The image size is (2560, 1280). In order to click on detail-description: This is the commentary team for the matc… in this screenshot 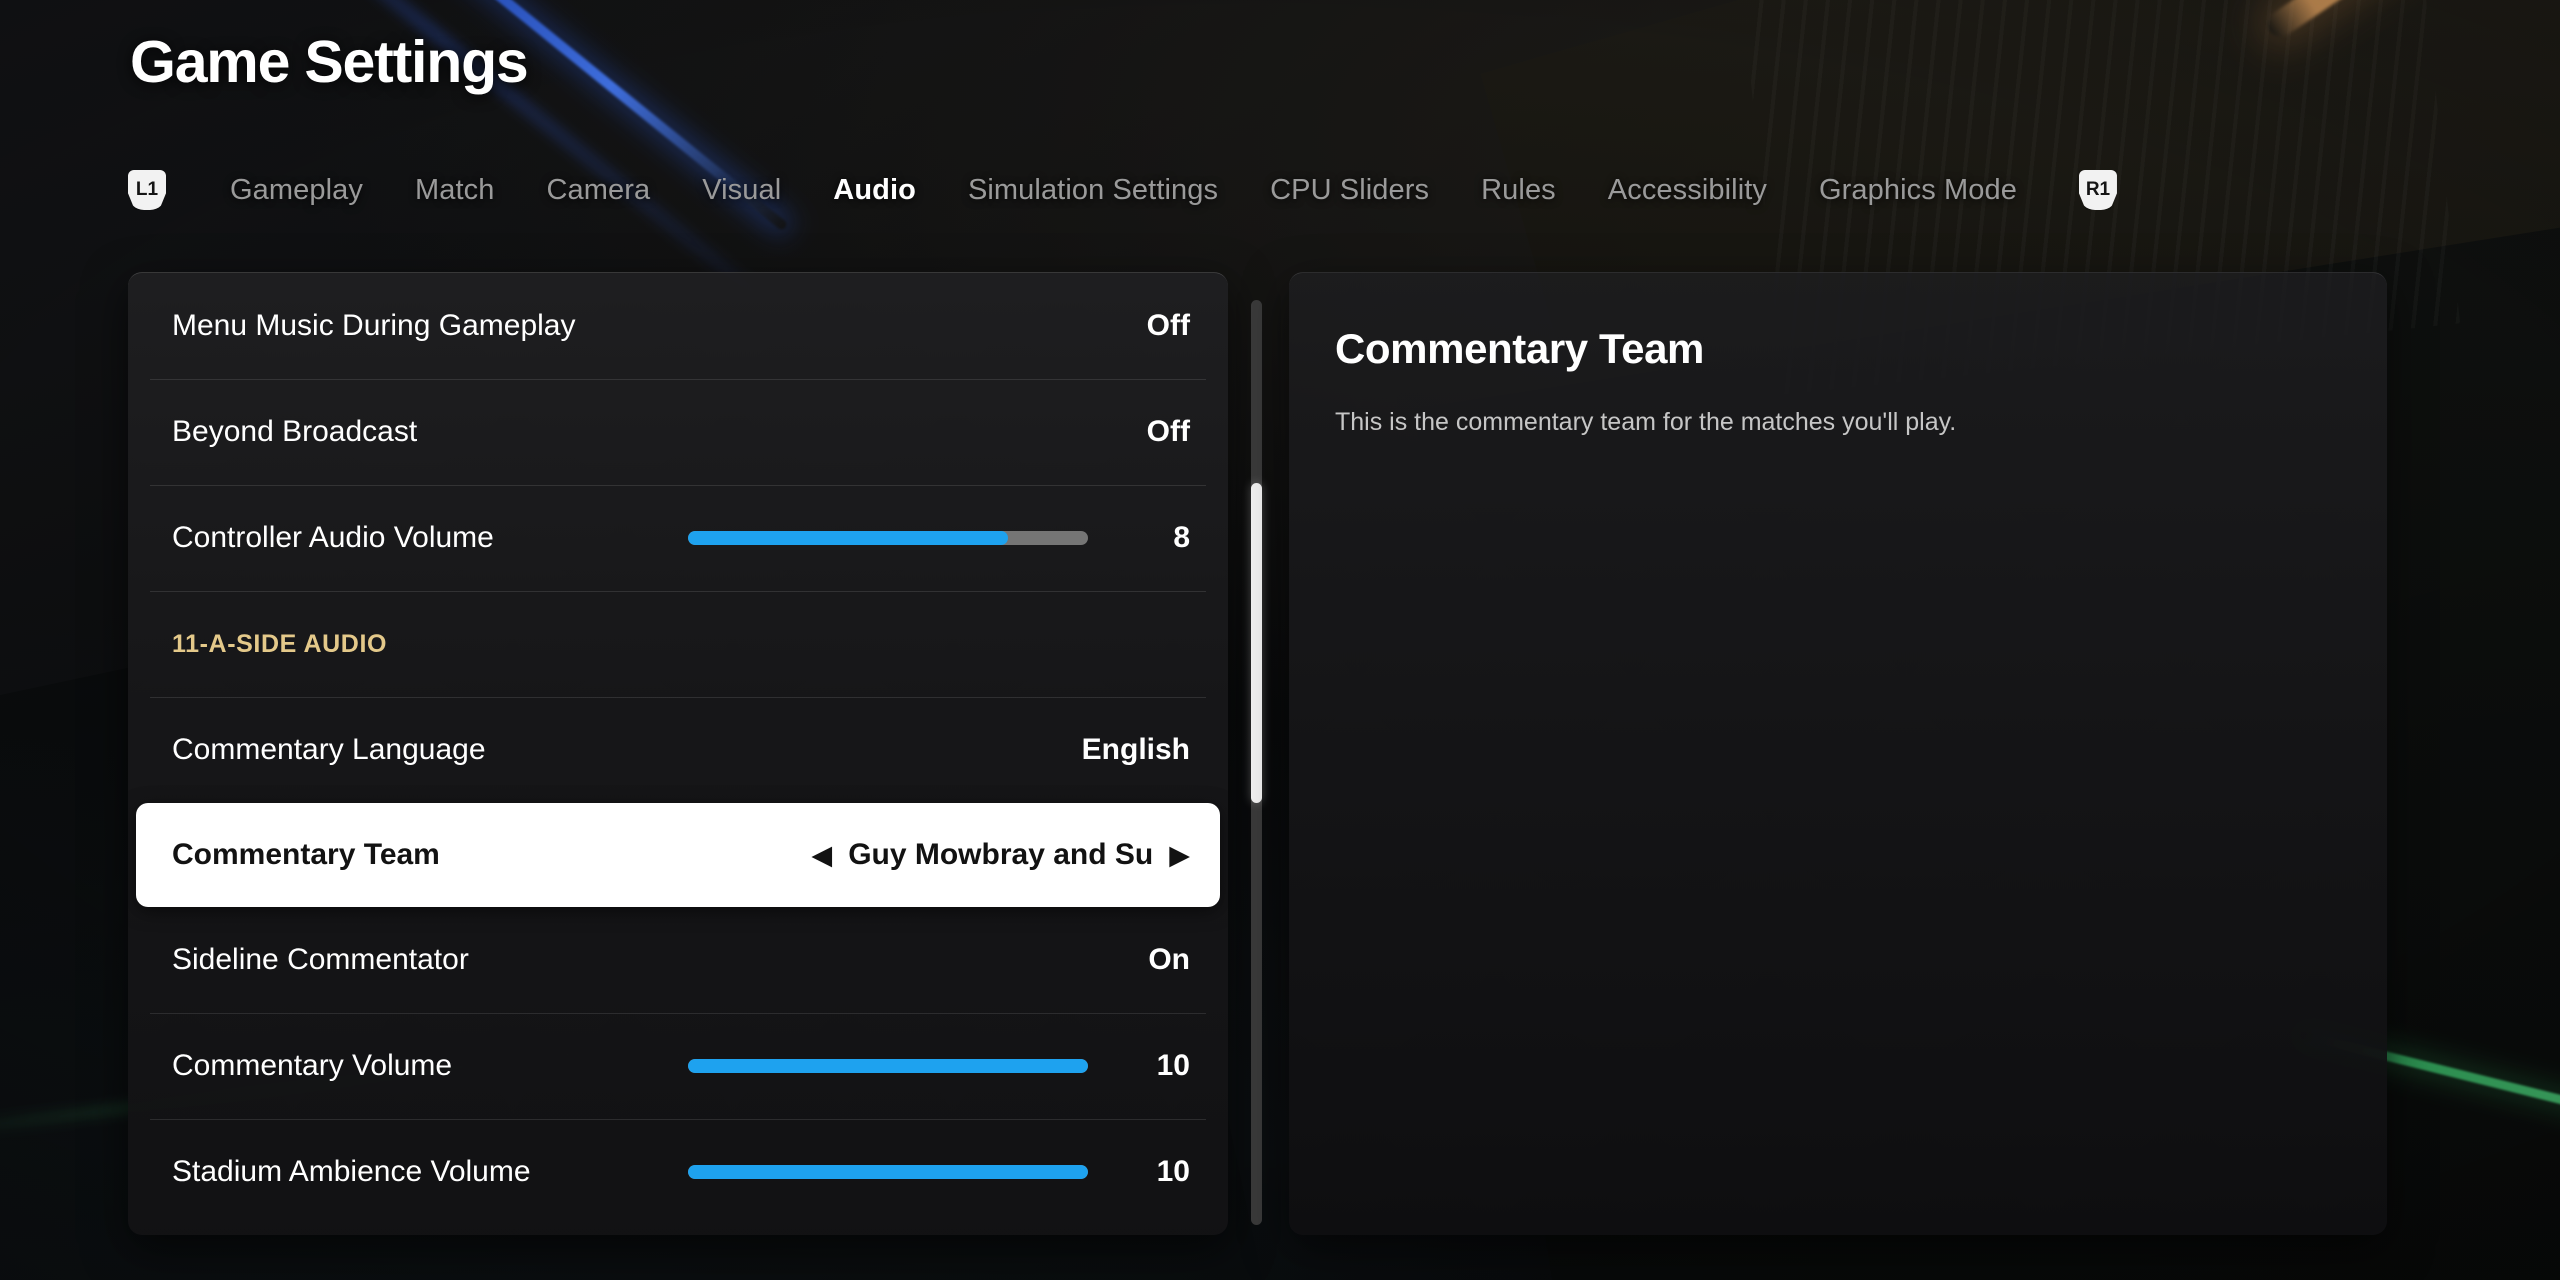, I will do `click(1646, 422)`.